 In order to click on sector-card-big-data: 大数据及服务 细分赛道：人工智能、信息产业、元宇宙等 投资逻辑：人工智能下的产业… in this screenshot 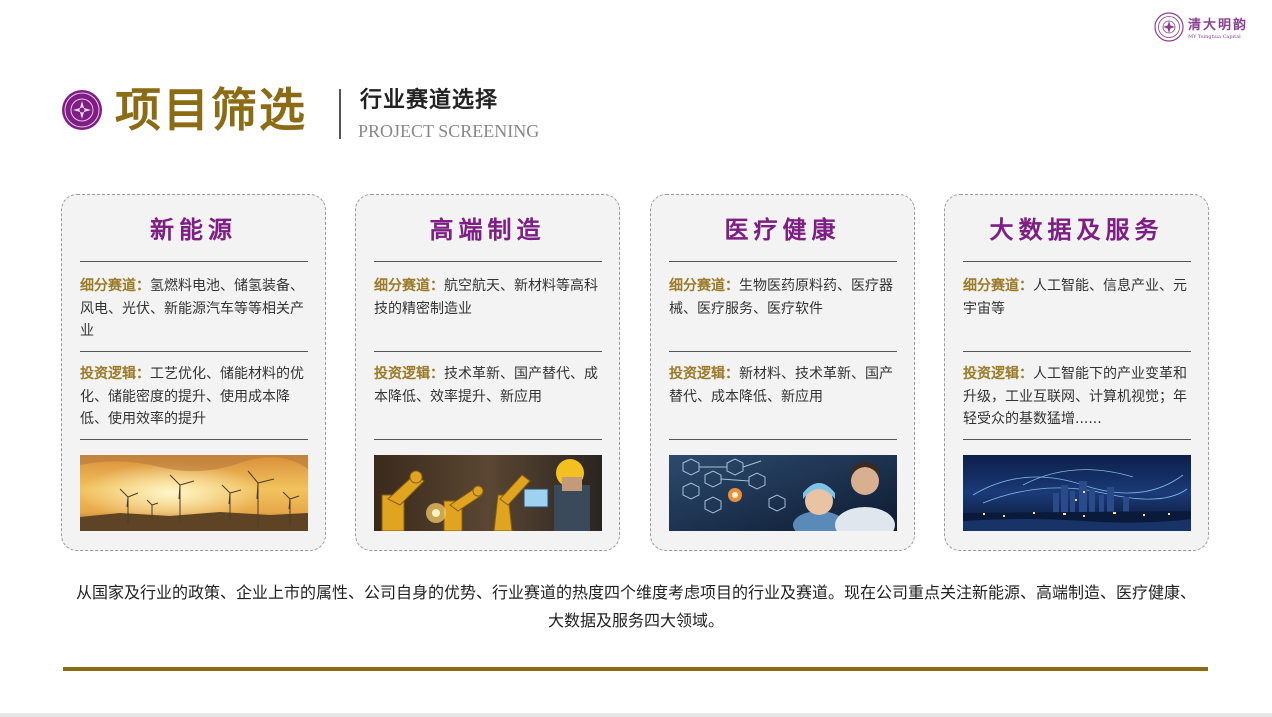, I will do `click(1076, 372)`.